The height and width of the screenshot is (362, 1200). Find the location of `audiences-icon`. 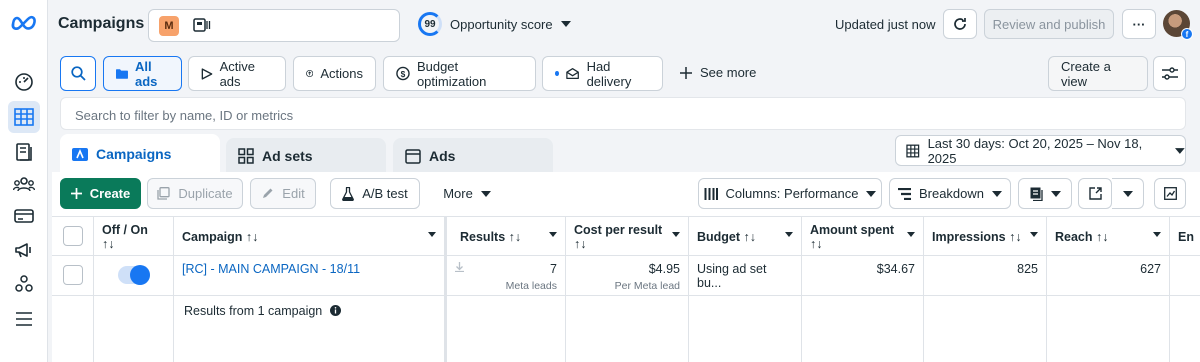

audiences-icon is located at coordinates (24, 184).